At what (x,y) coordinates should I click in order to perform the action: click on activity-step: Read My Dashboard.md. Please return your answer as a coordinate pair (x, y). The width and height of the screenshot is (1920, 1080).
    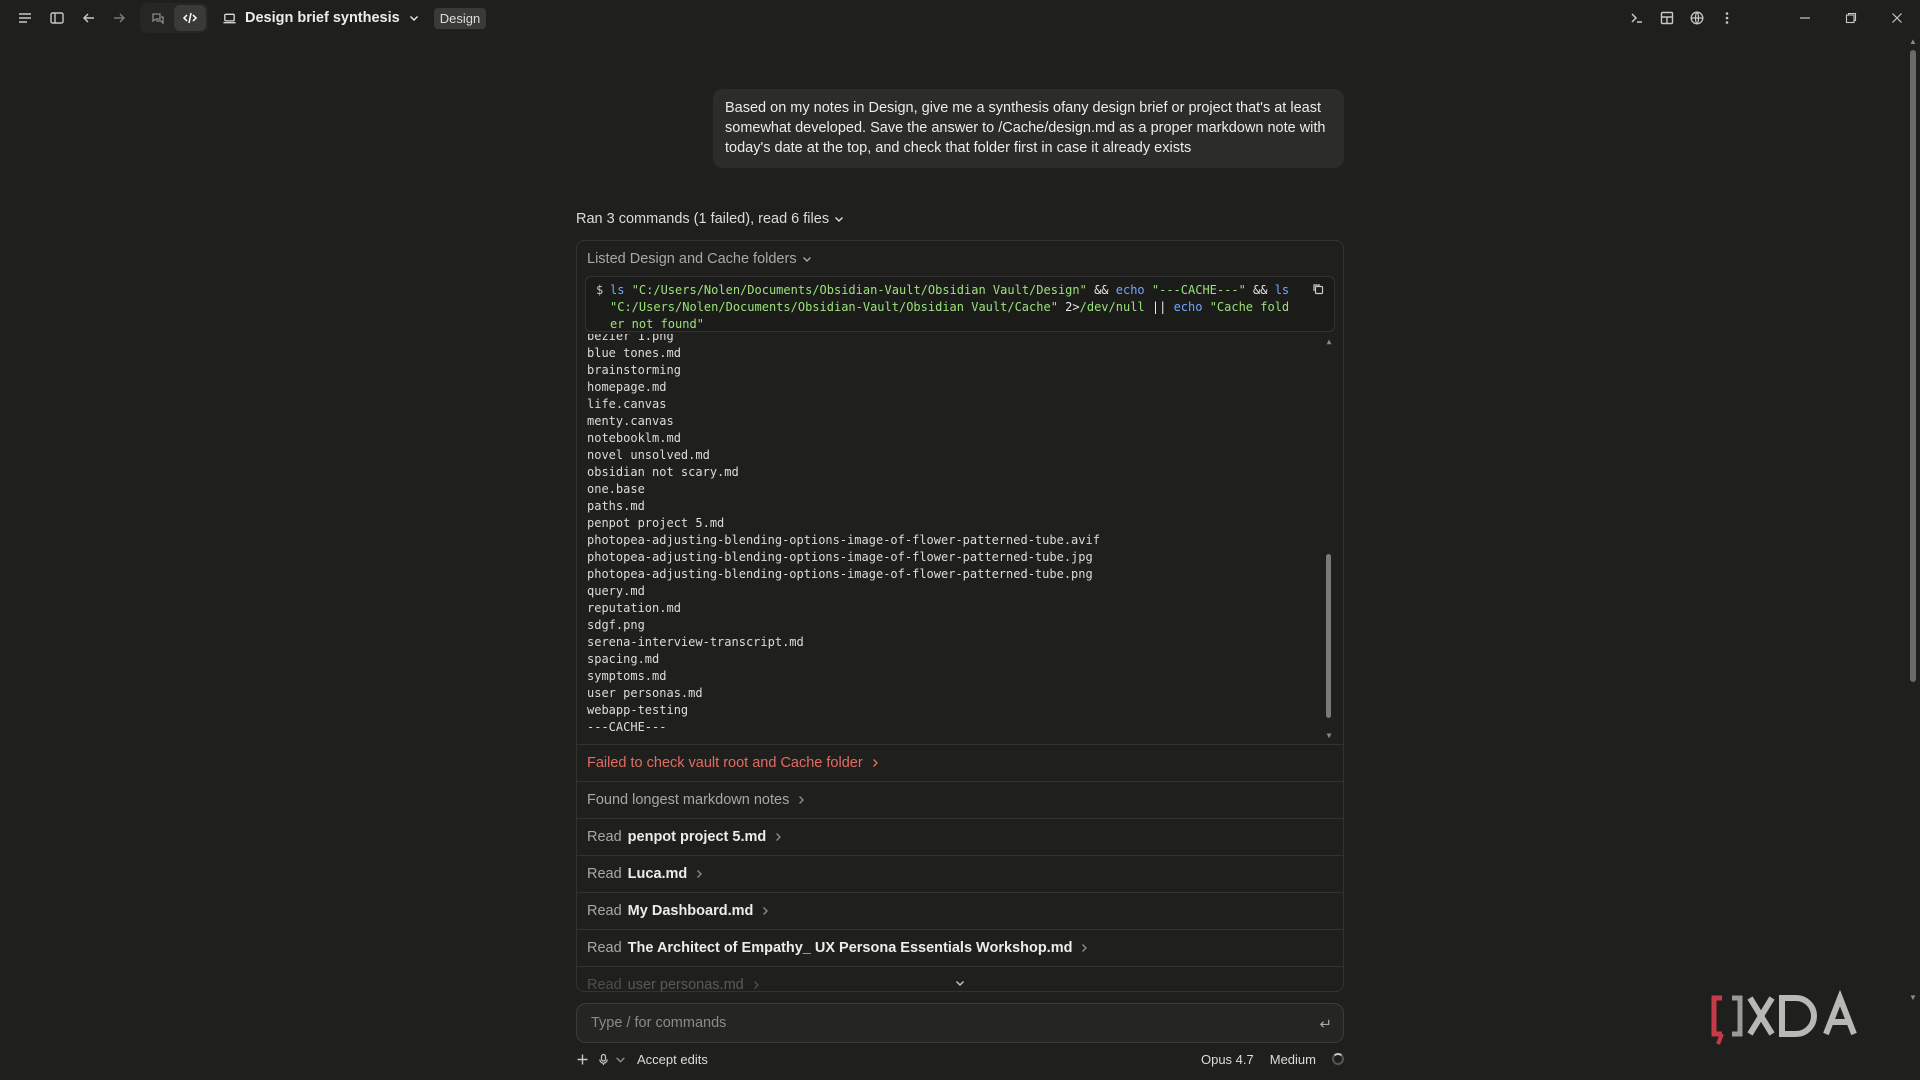
    Looking at the image, I should click on (960, 910).